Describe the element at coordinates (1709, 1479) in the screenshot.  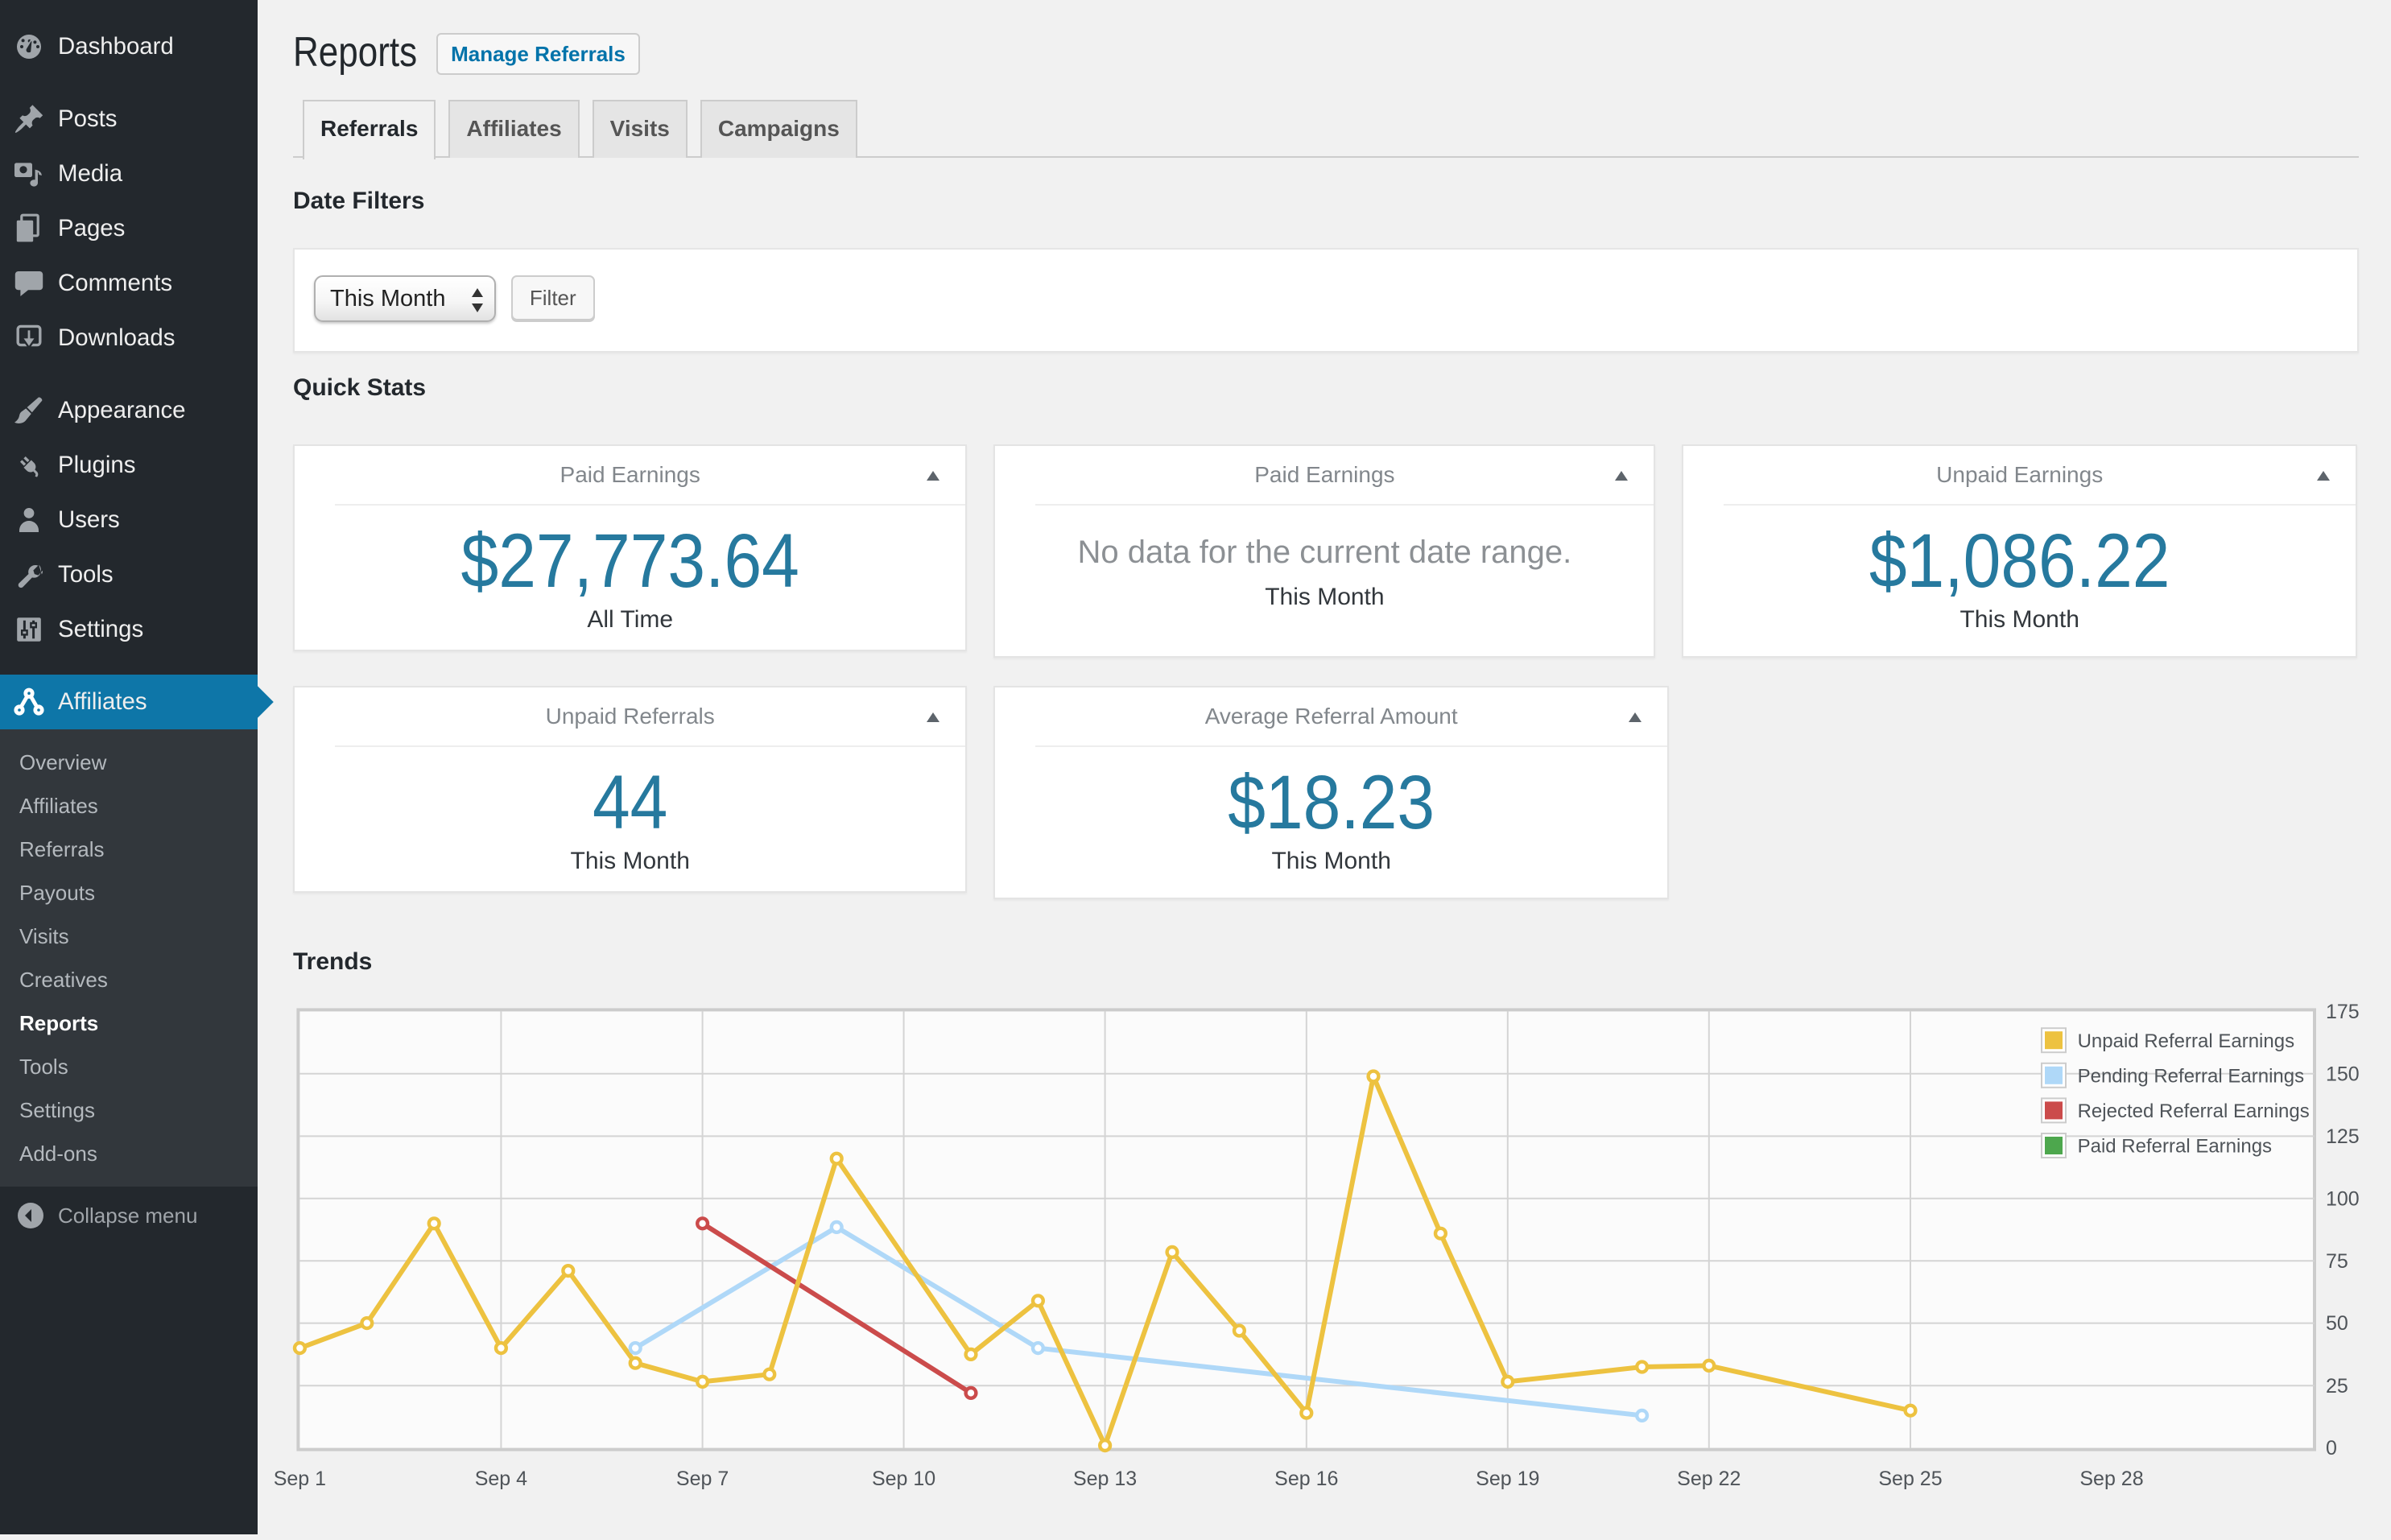
I see `svg-text: Sep 22` at that location.